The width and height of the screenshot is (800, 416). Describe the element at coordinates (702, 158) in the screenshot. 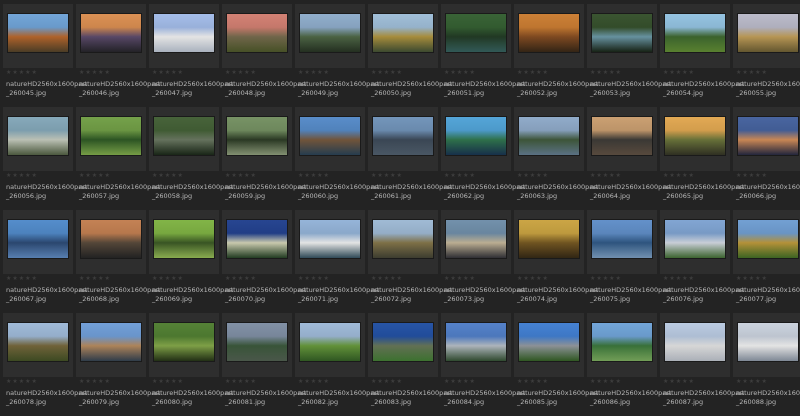

I see `thumbnail-item: ★★★★★ natureHD2560x1600part _260065.jpg` at that location.